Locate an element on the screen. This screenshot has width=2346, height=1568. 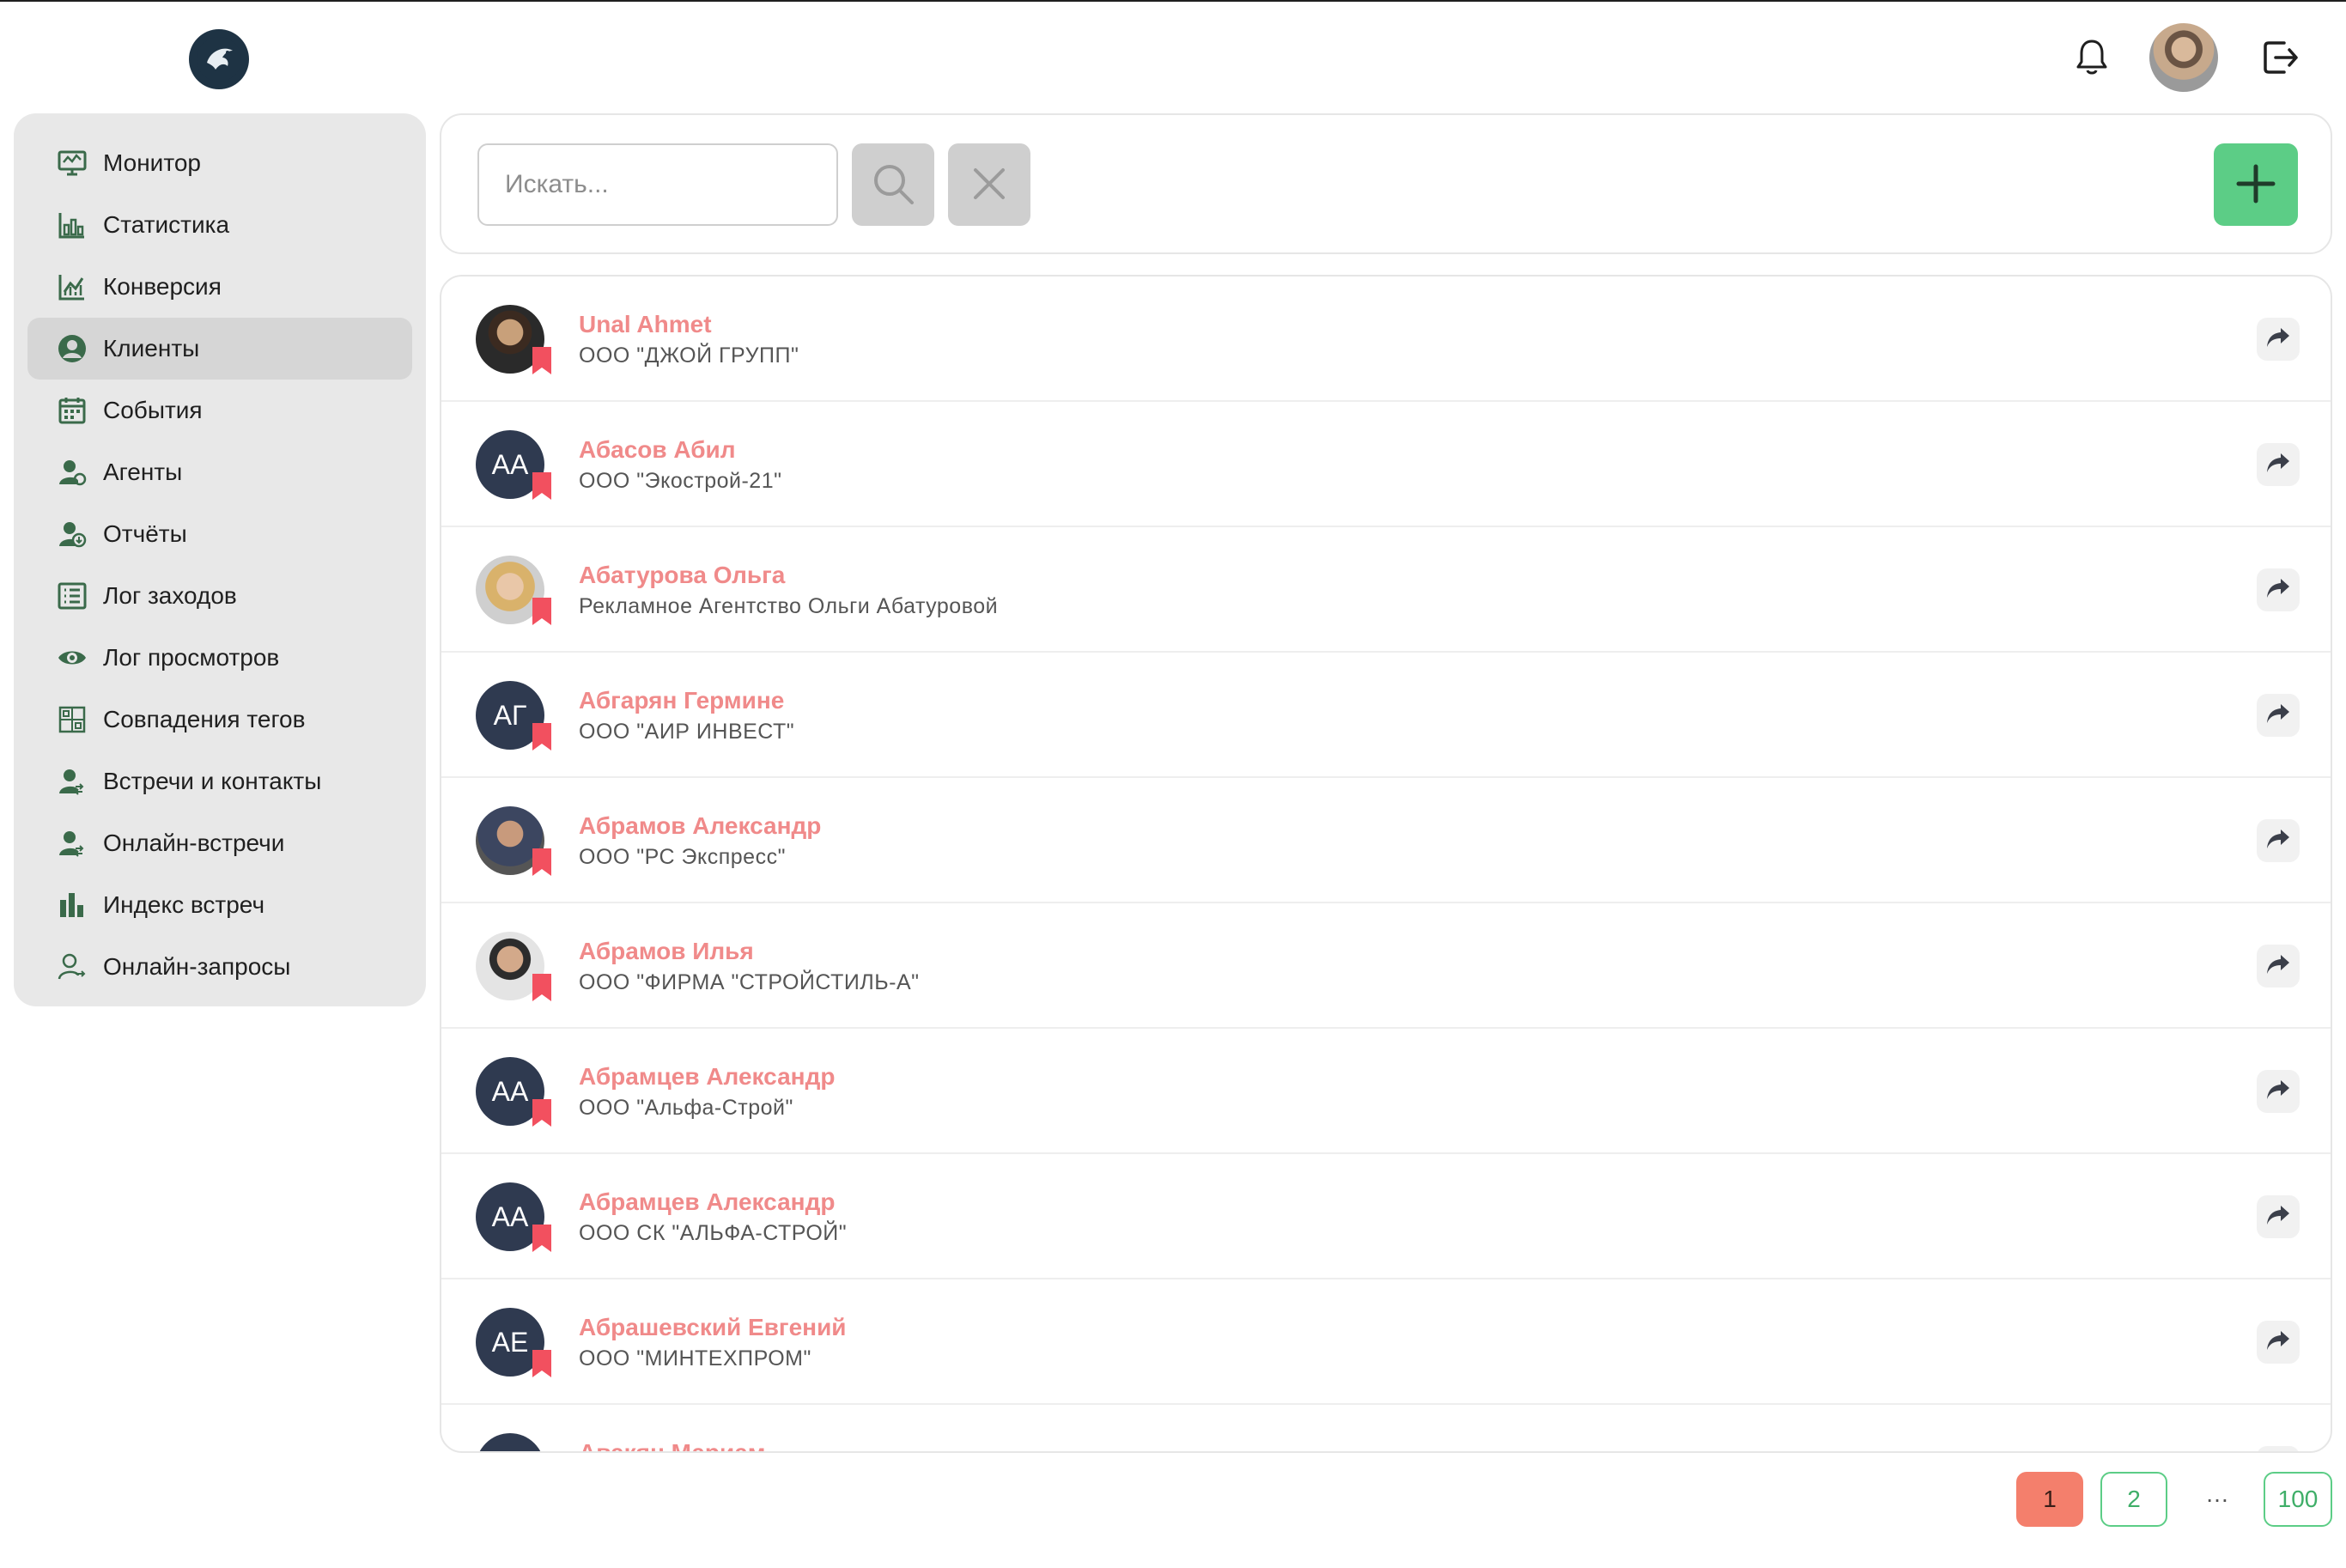
sidebar-item-meeting-index: Индекс встреч is located at coordinates (219, 905).